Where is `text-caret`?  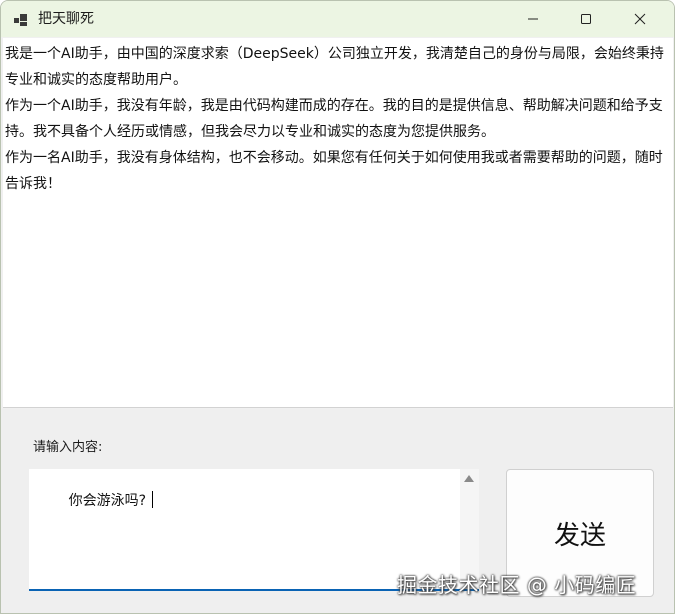 text-caret is located at coordinates (153, 499).